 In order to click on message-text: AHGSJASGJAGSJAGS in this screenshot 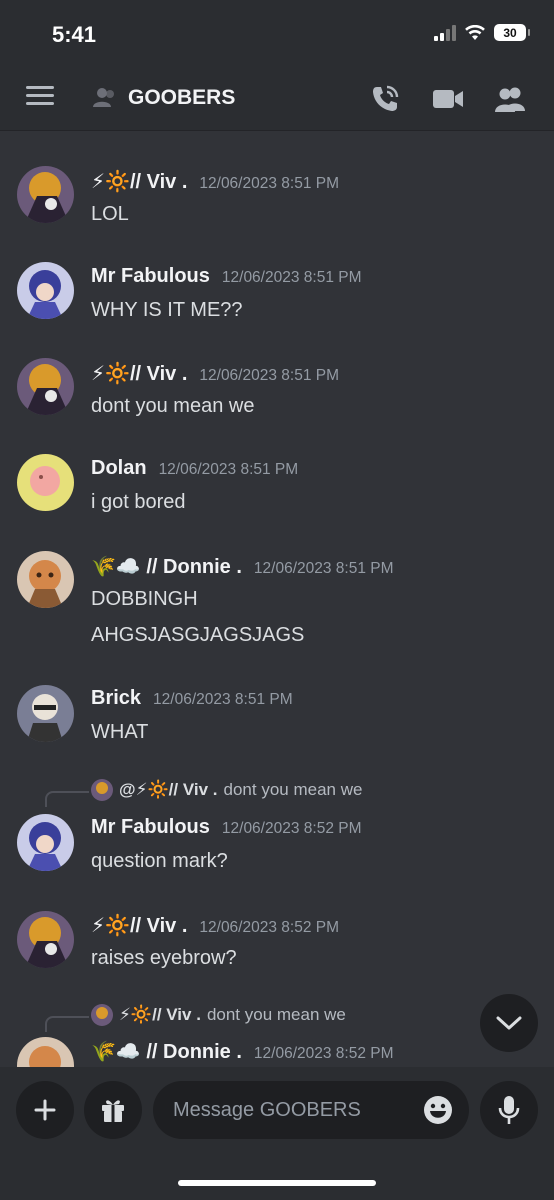, I will do `click(198, 635)`.